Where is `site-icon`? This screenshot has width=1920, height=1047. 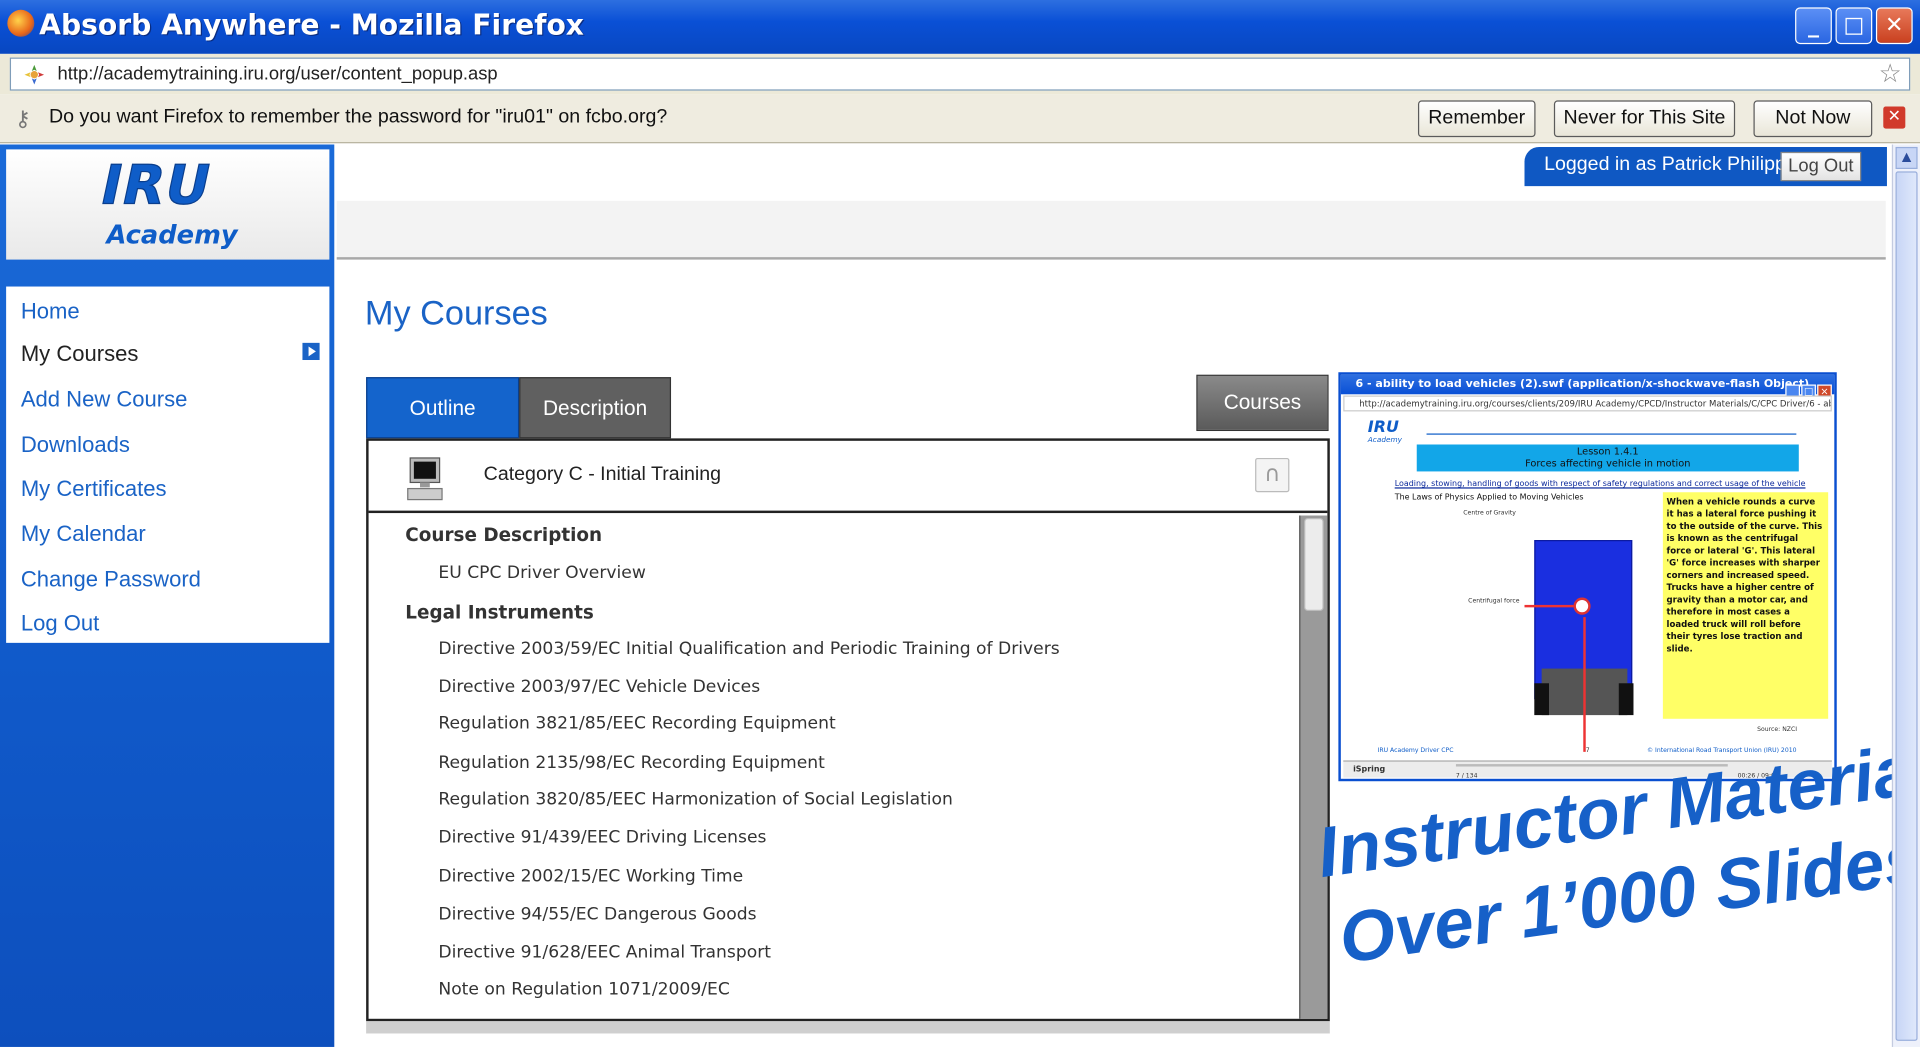
site-icon is located at coordinates (34, 74).